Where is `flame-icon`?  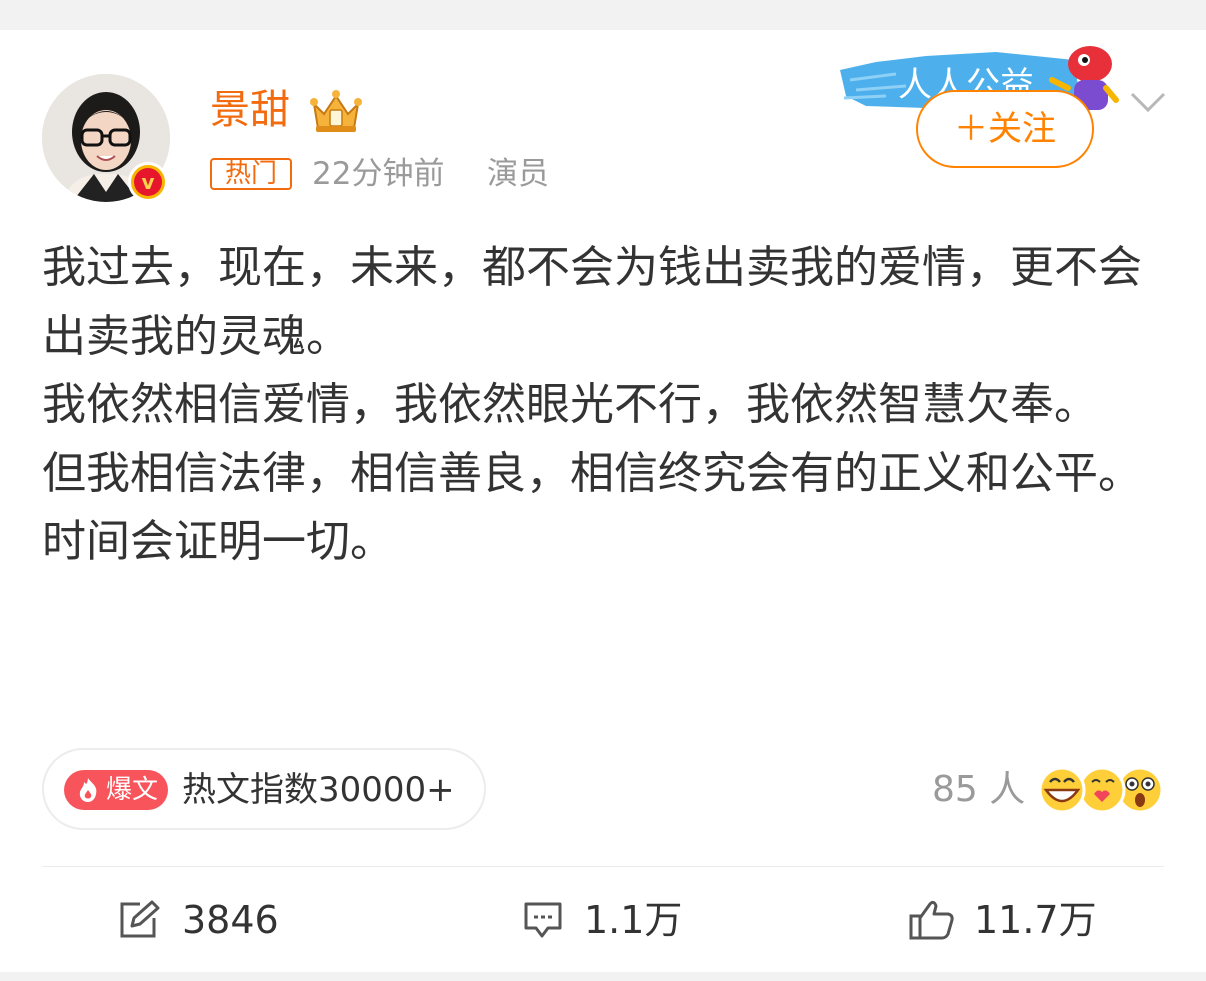 flame-icon is located at coordinates (88, 790).